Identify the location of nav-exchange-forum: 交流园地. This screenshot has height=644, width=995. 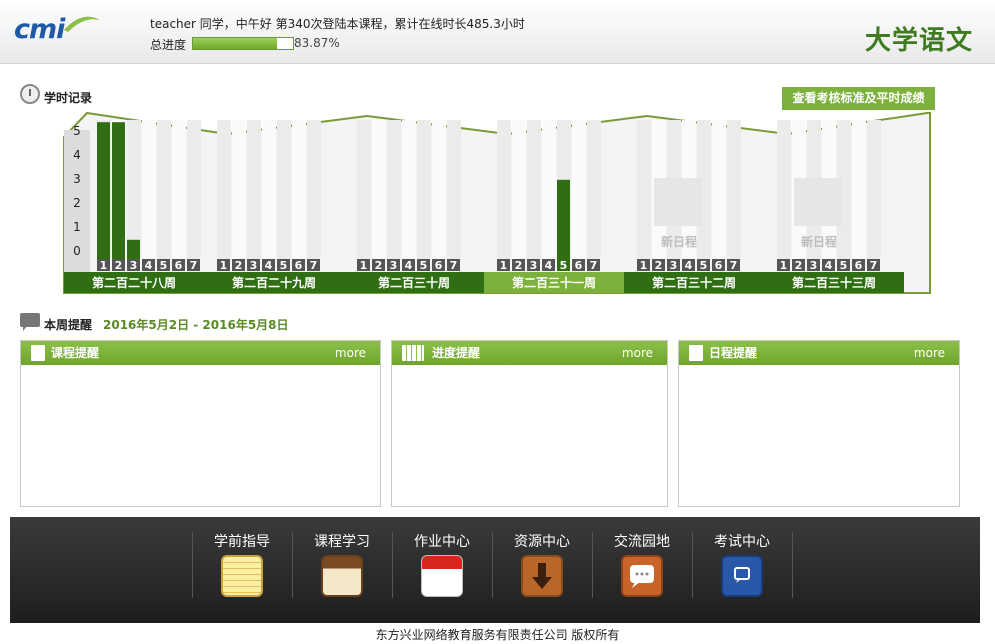
(642, 570).